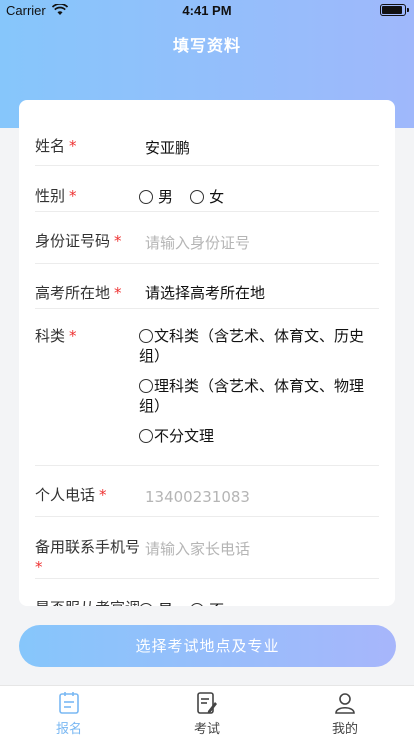  Describe the element at coordinates (78, 293) in the screenshot. I see `exam-location-label: 高考所在地 *` at that location.